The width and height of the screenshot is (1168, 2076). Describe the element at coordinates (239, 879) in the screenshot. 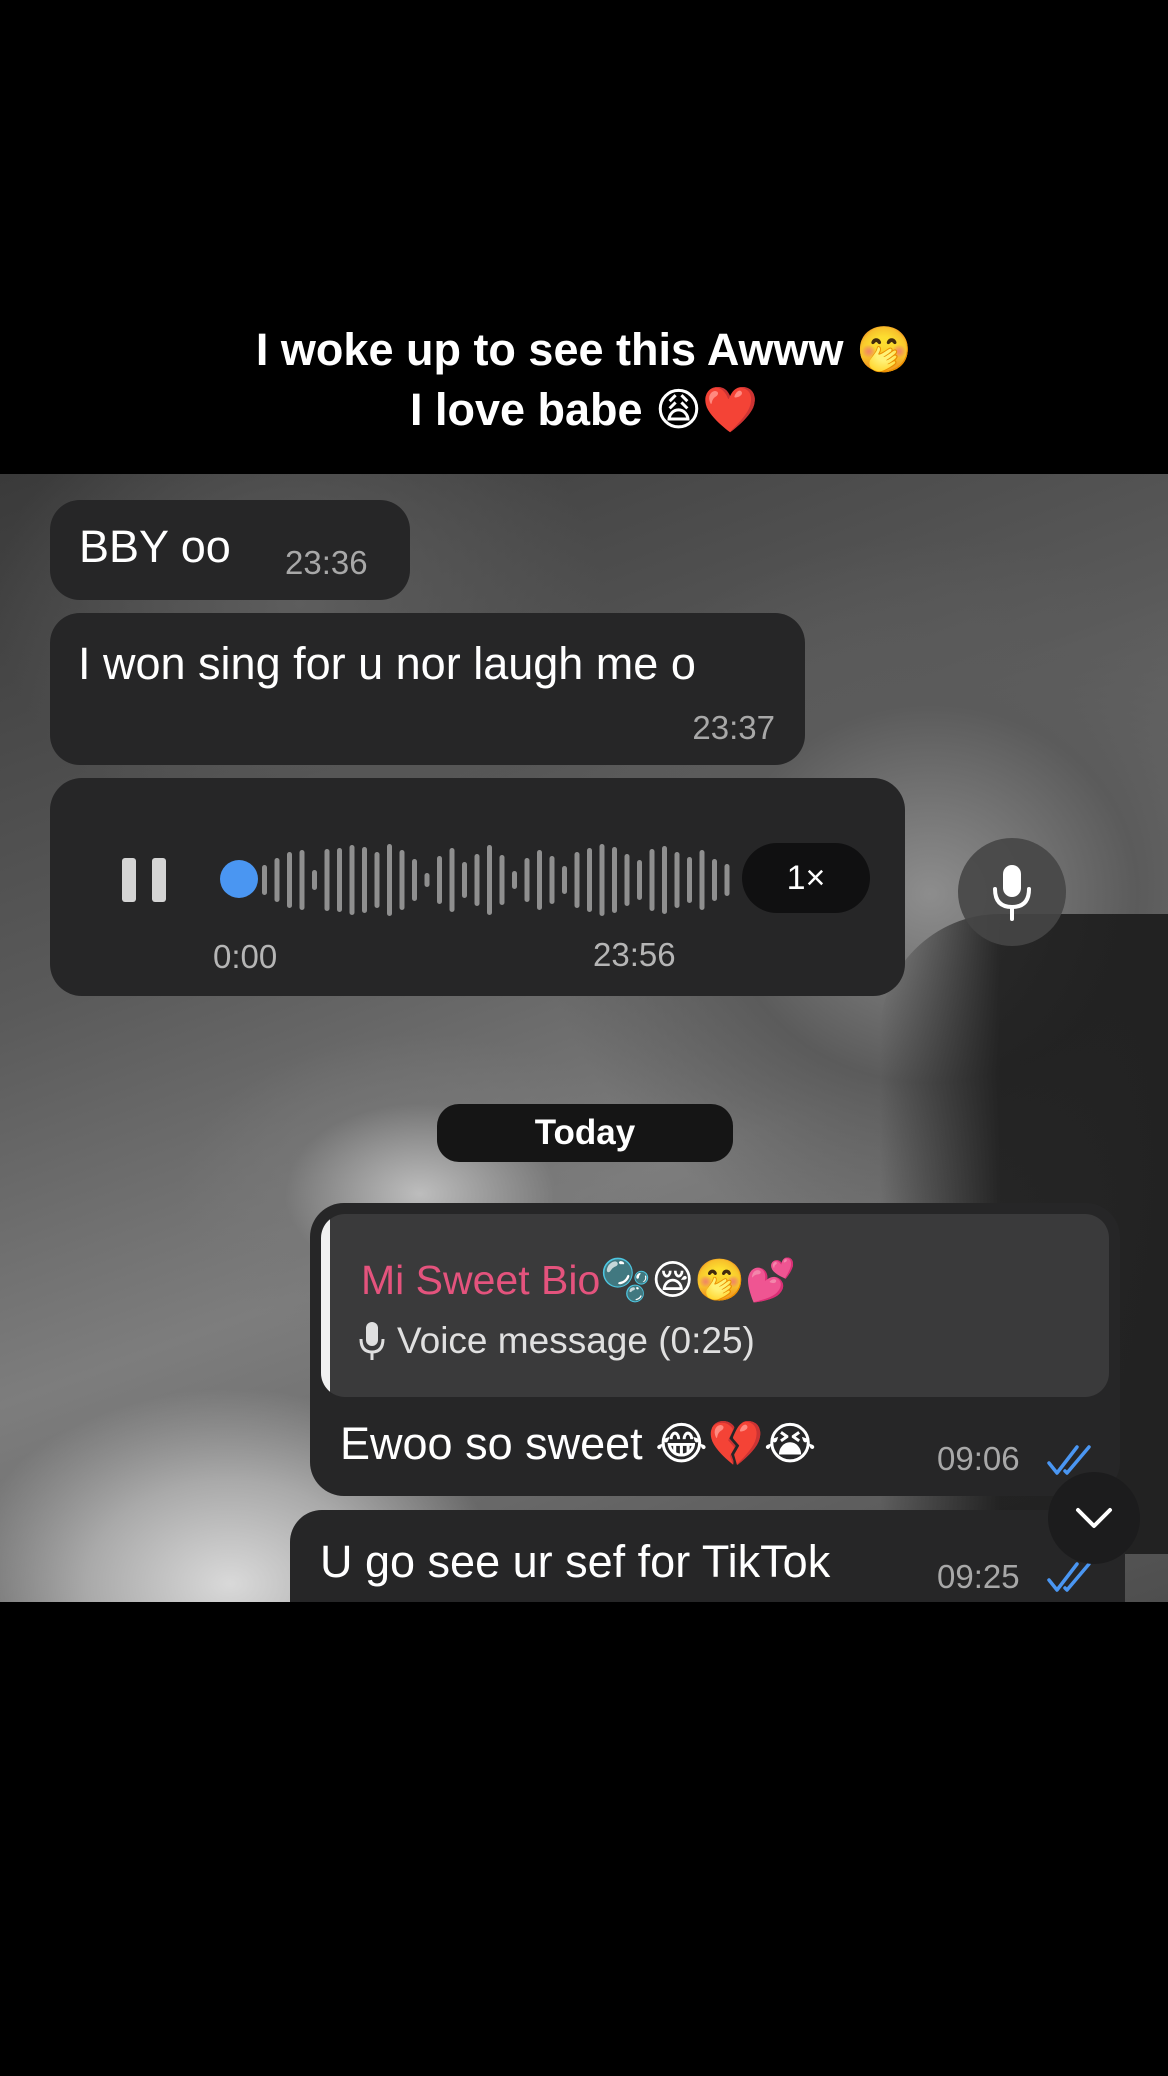

I see `playback-position-knob` at that location.